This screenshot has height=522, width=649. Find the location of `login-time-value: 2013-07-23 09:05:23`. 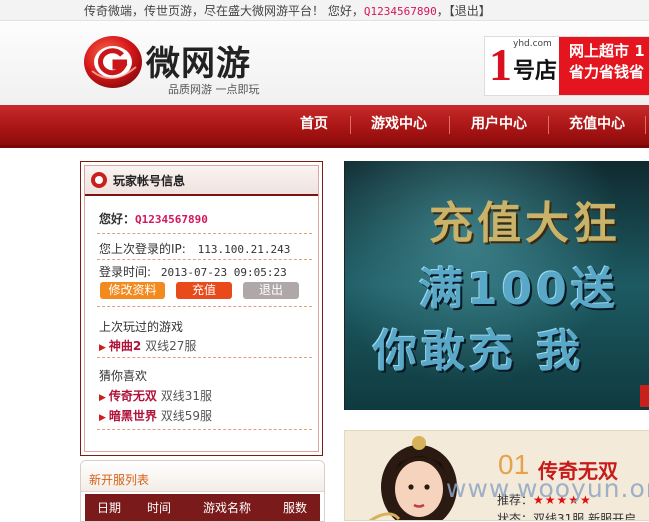

login-time-value: 2013-07-23 09:05:23 is located at coordinates (223, 272).